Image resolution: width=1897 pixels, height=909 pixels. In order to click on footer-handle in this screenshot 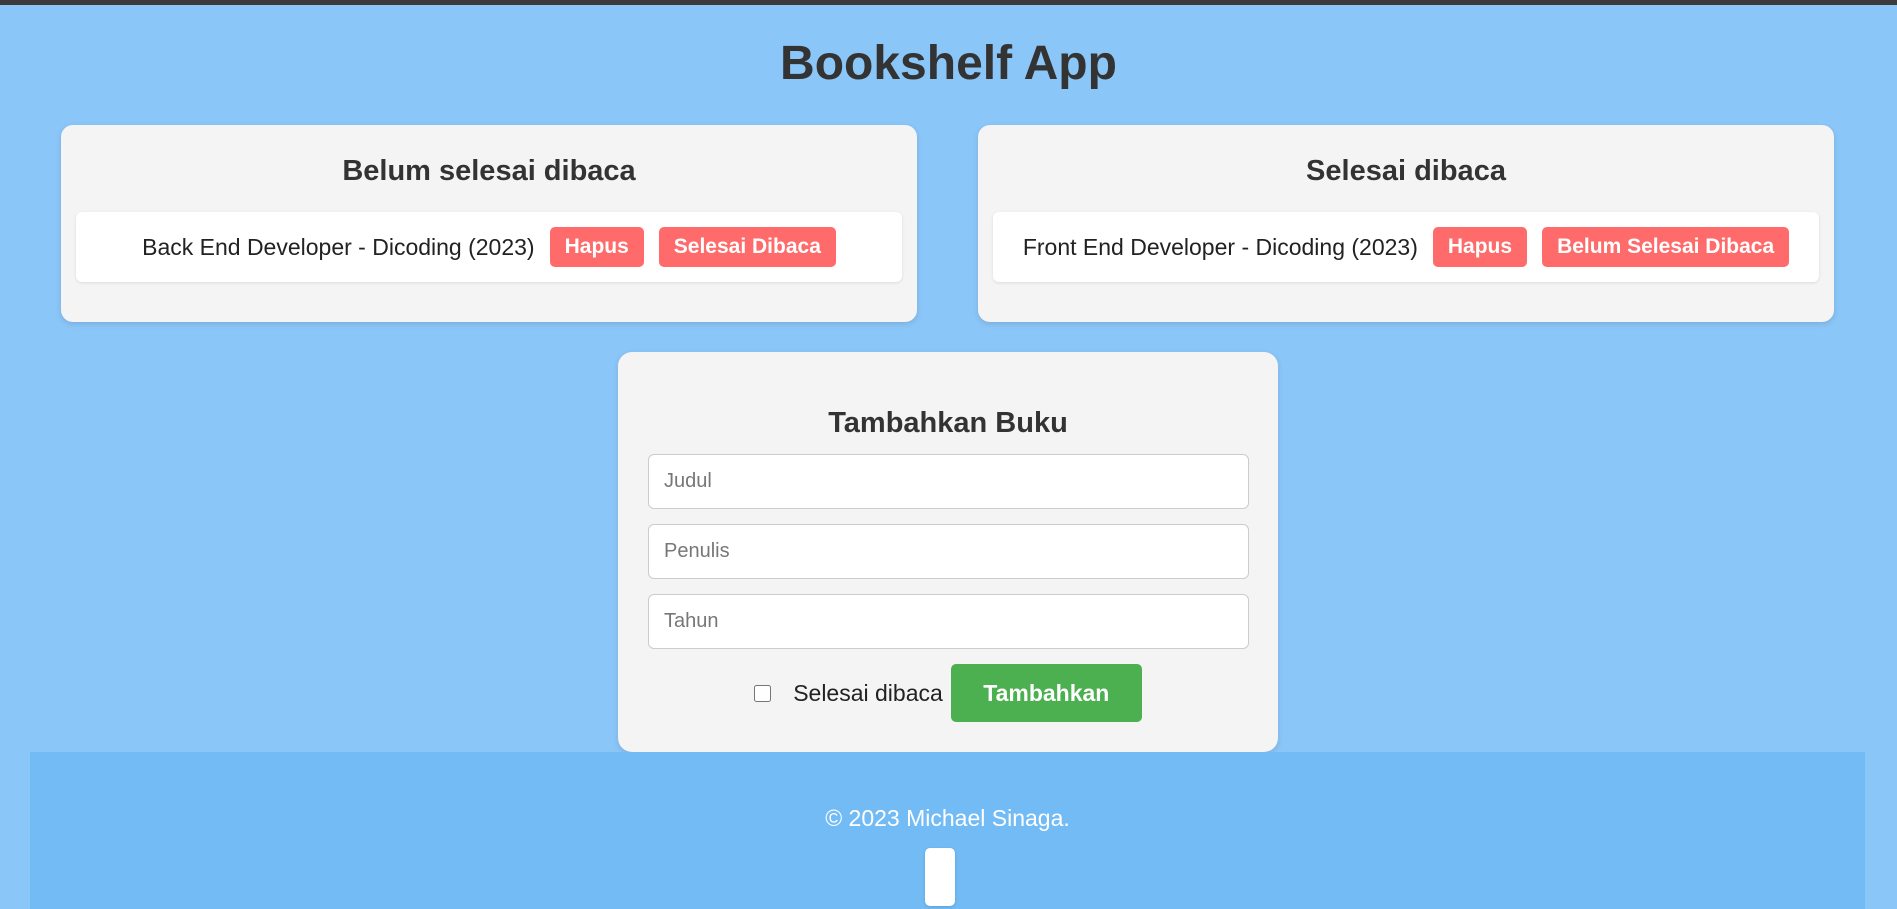, I will do `click(940, 877)`.